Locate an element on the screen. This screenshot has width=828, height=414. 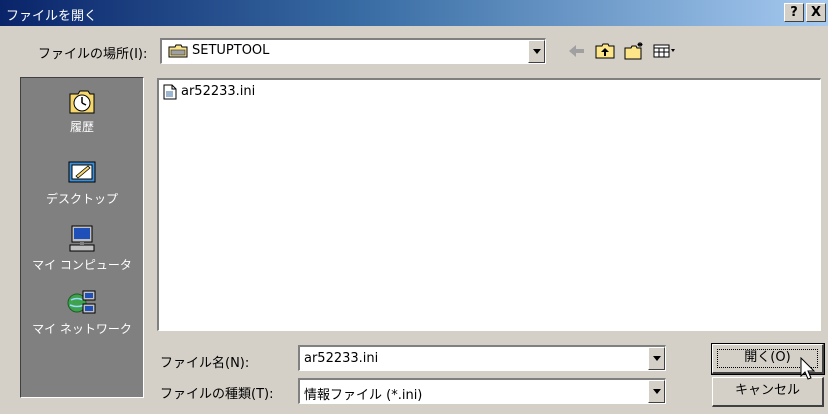
places-bar: 履歴 デスクトップ マイ コンピュータ マイ ネットワーク is located at coordinates (82, 237).